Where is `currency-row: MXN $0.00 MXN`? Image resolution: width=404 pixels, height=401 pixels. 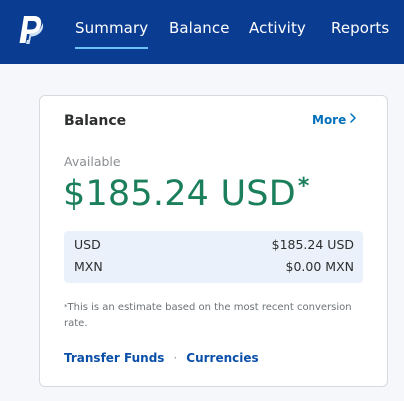
currency-row: MXN $0.00 MXN is located at coordinates (214, 269).